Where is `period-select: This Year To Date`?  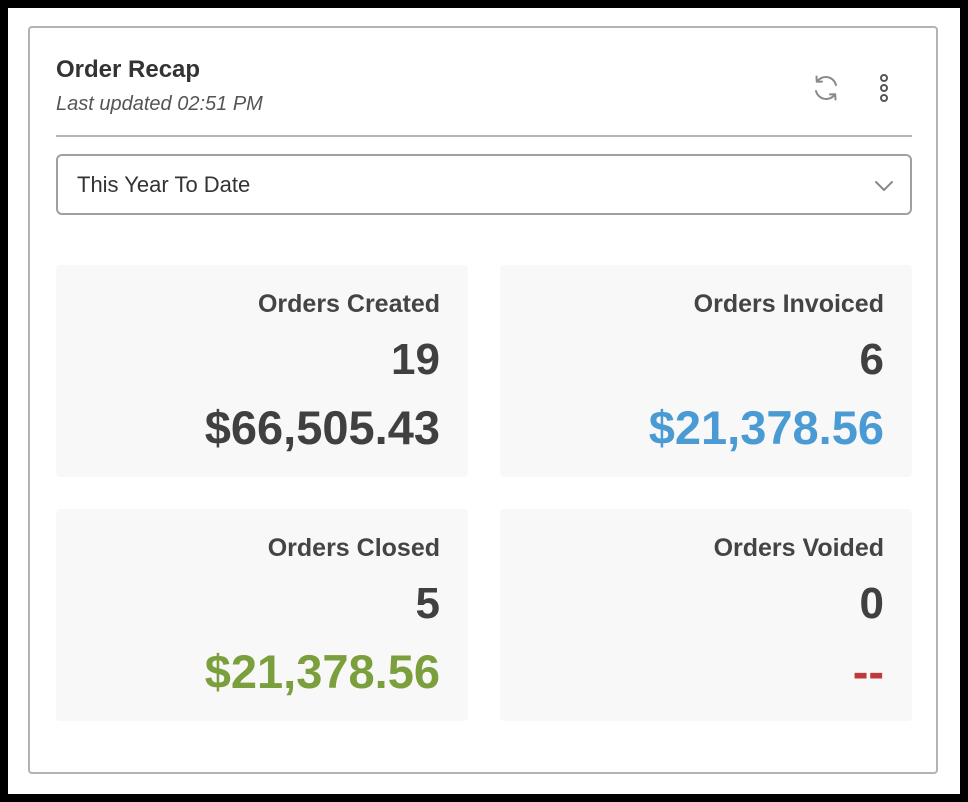
period-select: This Year To Date is located at coordinates (484, 184).